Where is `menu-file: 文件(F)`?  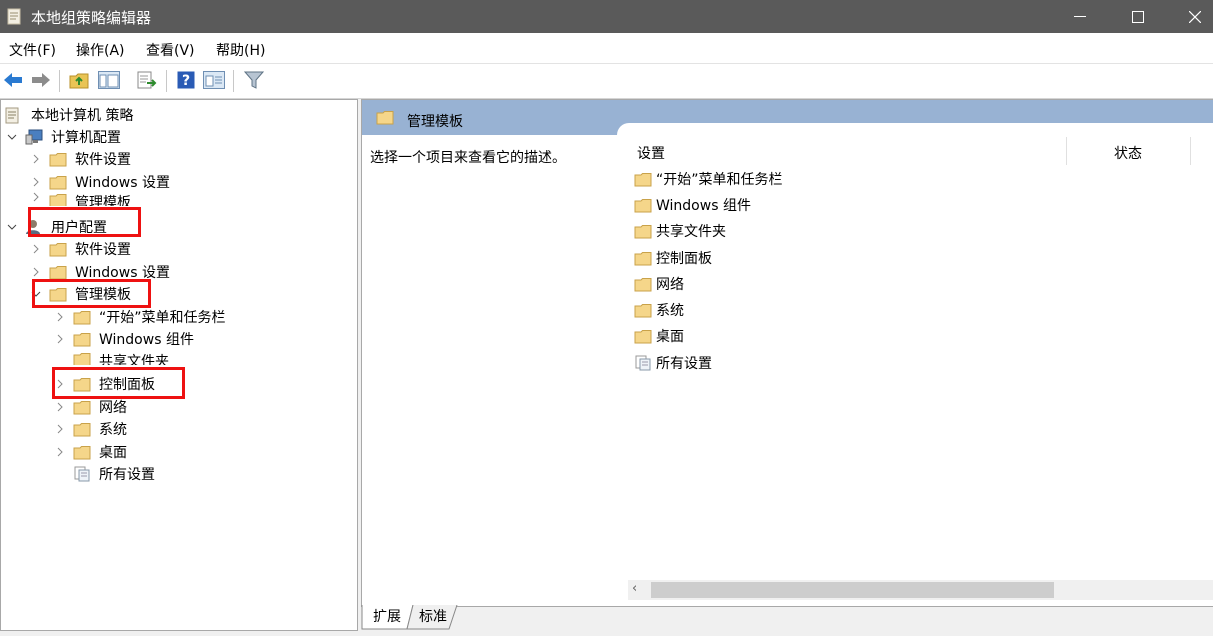
menu-file: 文件(F) is located at coordinates (32, 50).